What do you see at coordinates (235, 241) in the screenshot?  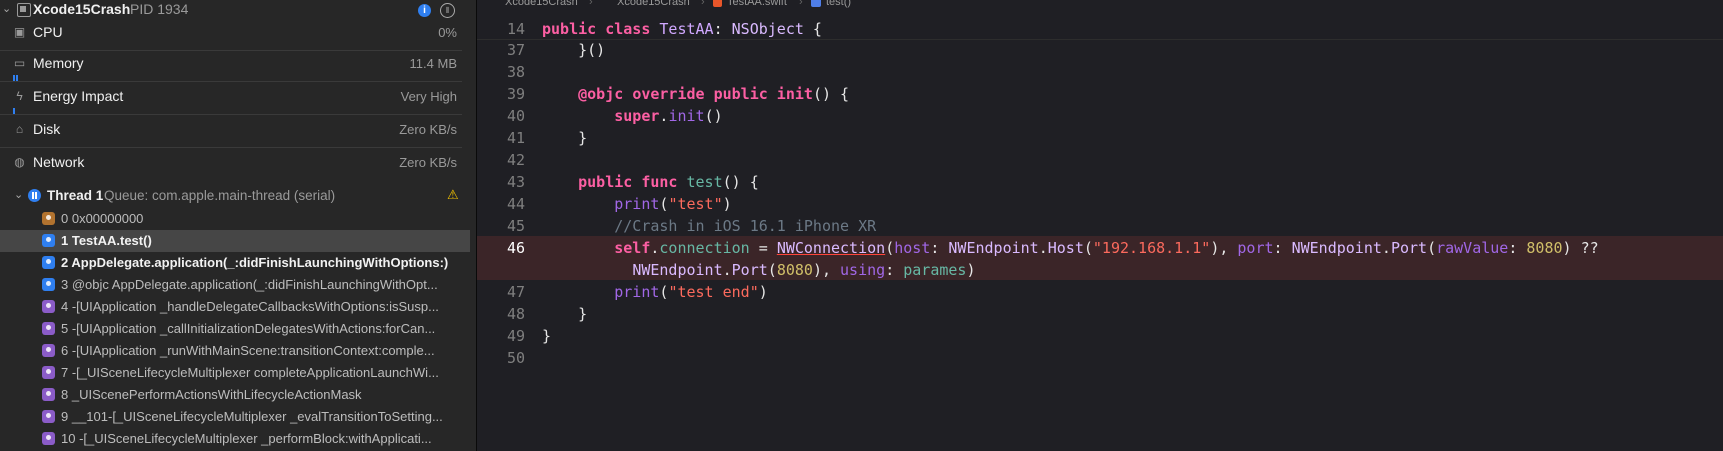 I see `stack-frame-selected: 1 TestAA.test()` at bounding box center [235, 241].